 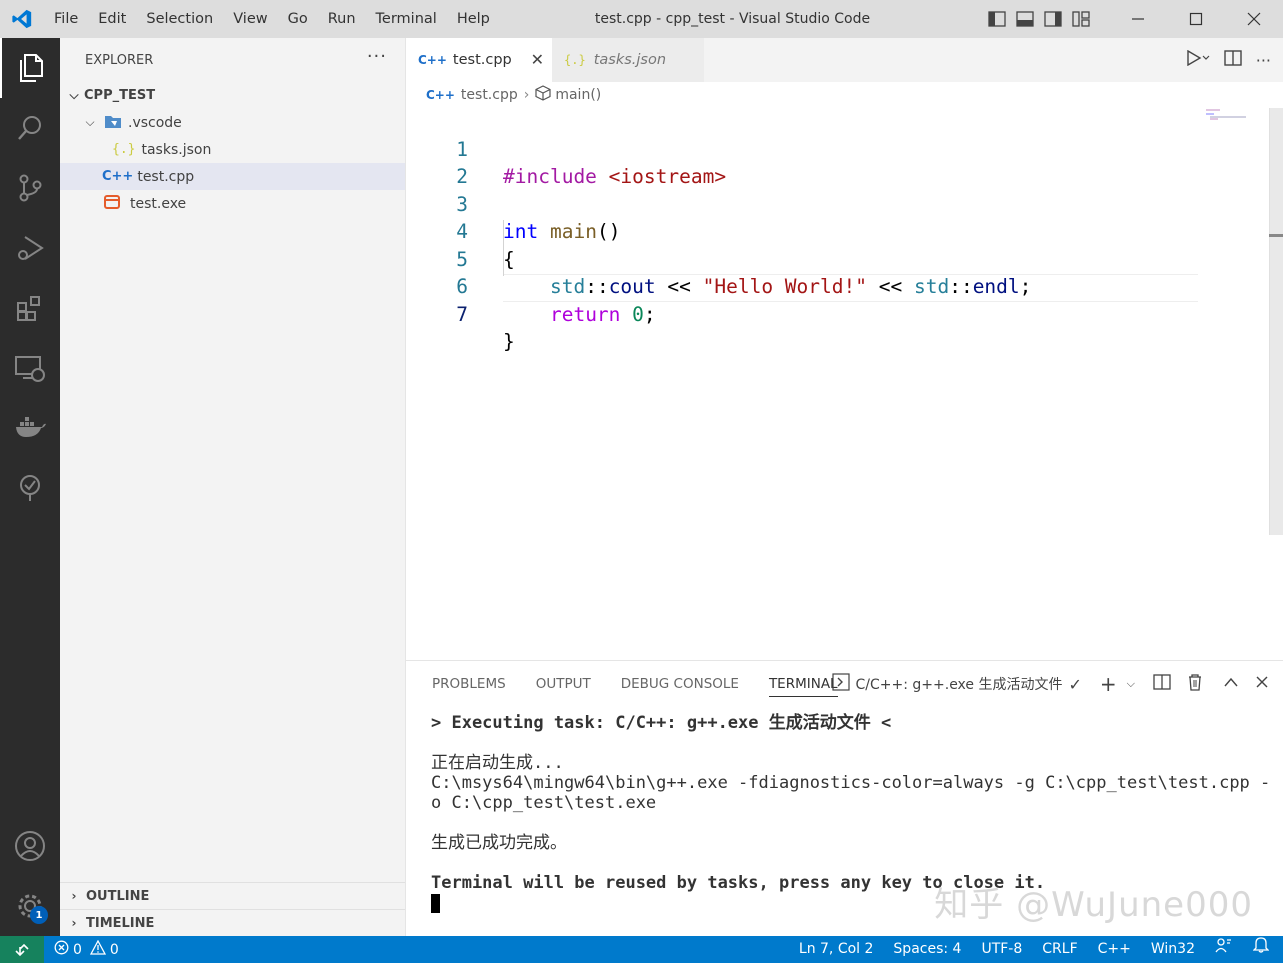 What do you see at coordinates (113, 123) in the screenshot?
I see `vscode-folder-icon` at bounding box center [113, 123].